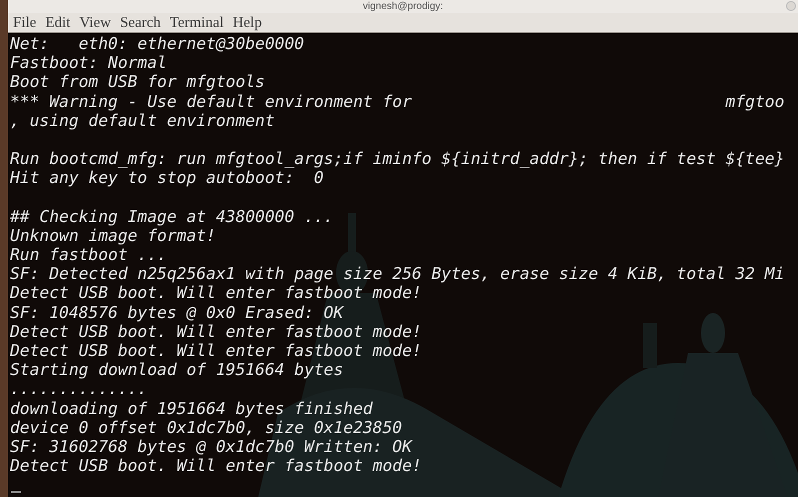  I want to click on menu-item: Help, so click(247, 23).